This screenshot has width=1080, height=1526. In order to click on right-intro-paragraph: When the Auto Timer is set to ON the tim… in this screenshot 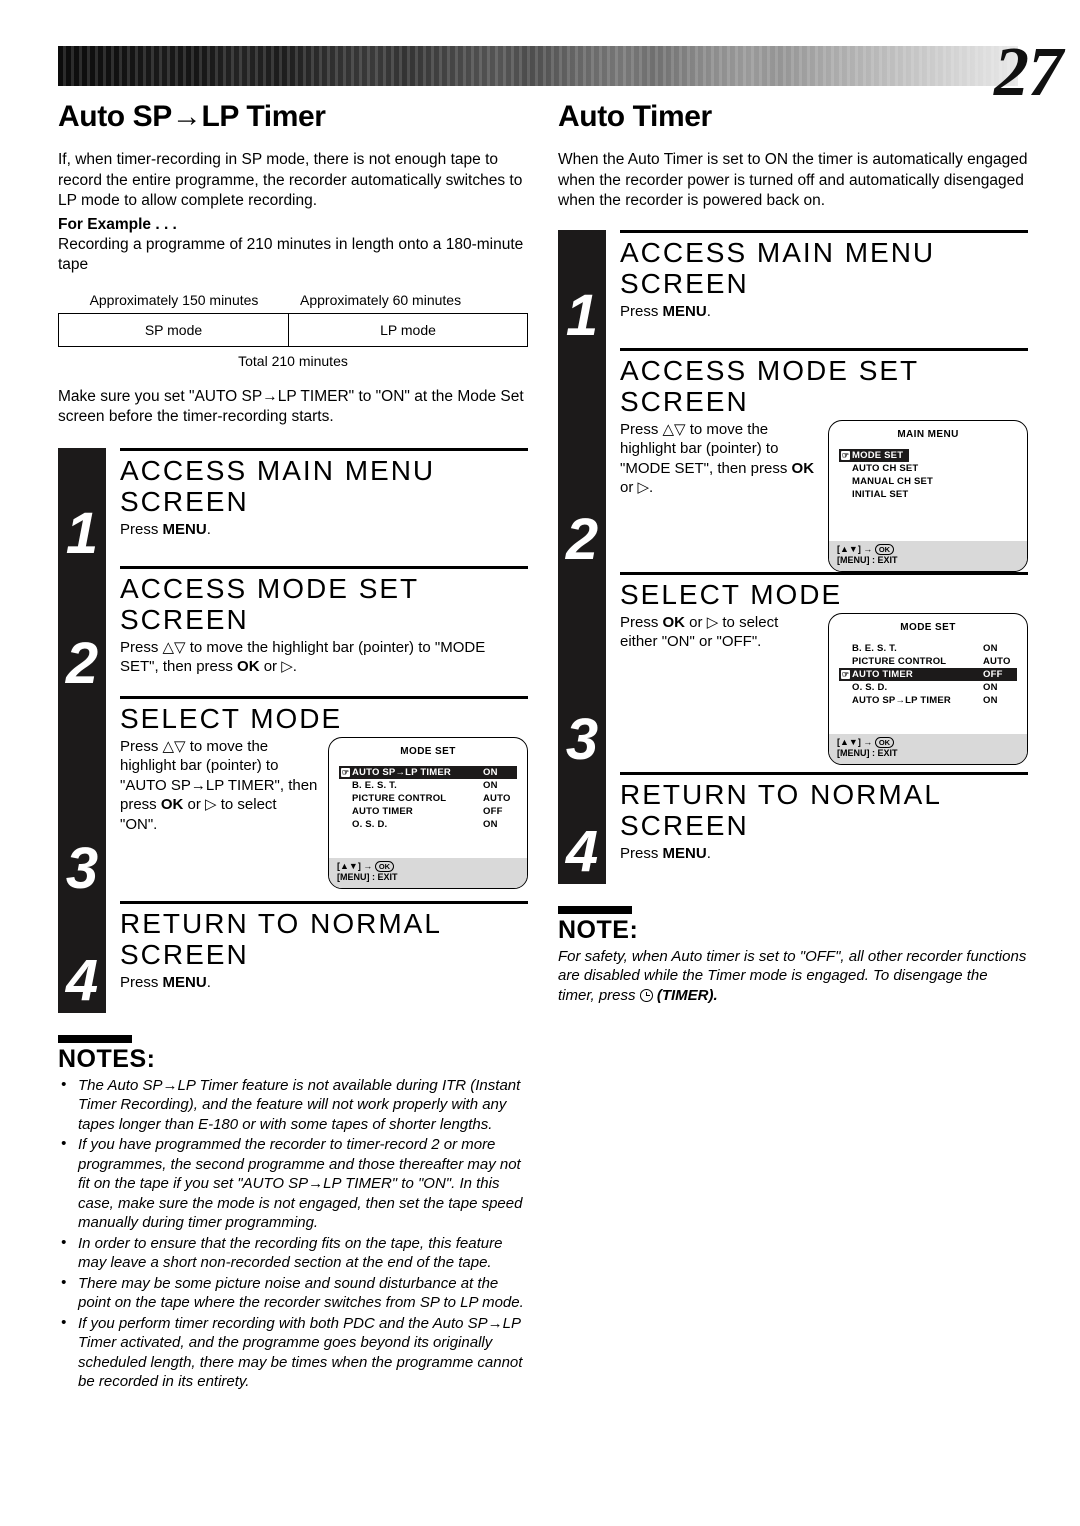, I will do `click(793, 180)`.